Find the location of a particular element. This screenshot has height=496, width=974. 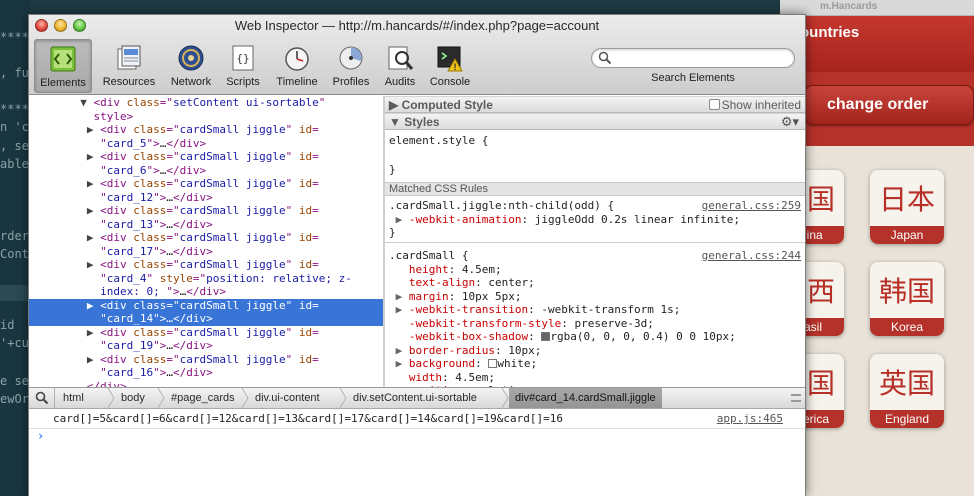

toolbar-scripts-button: {} Scripts is located at coordinates (243, 66).